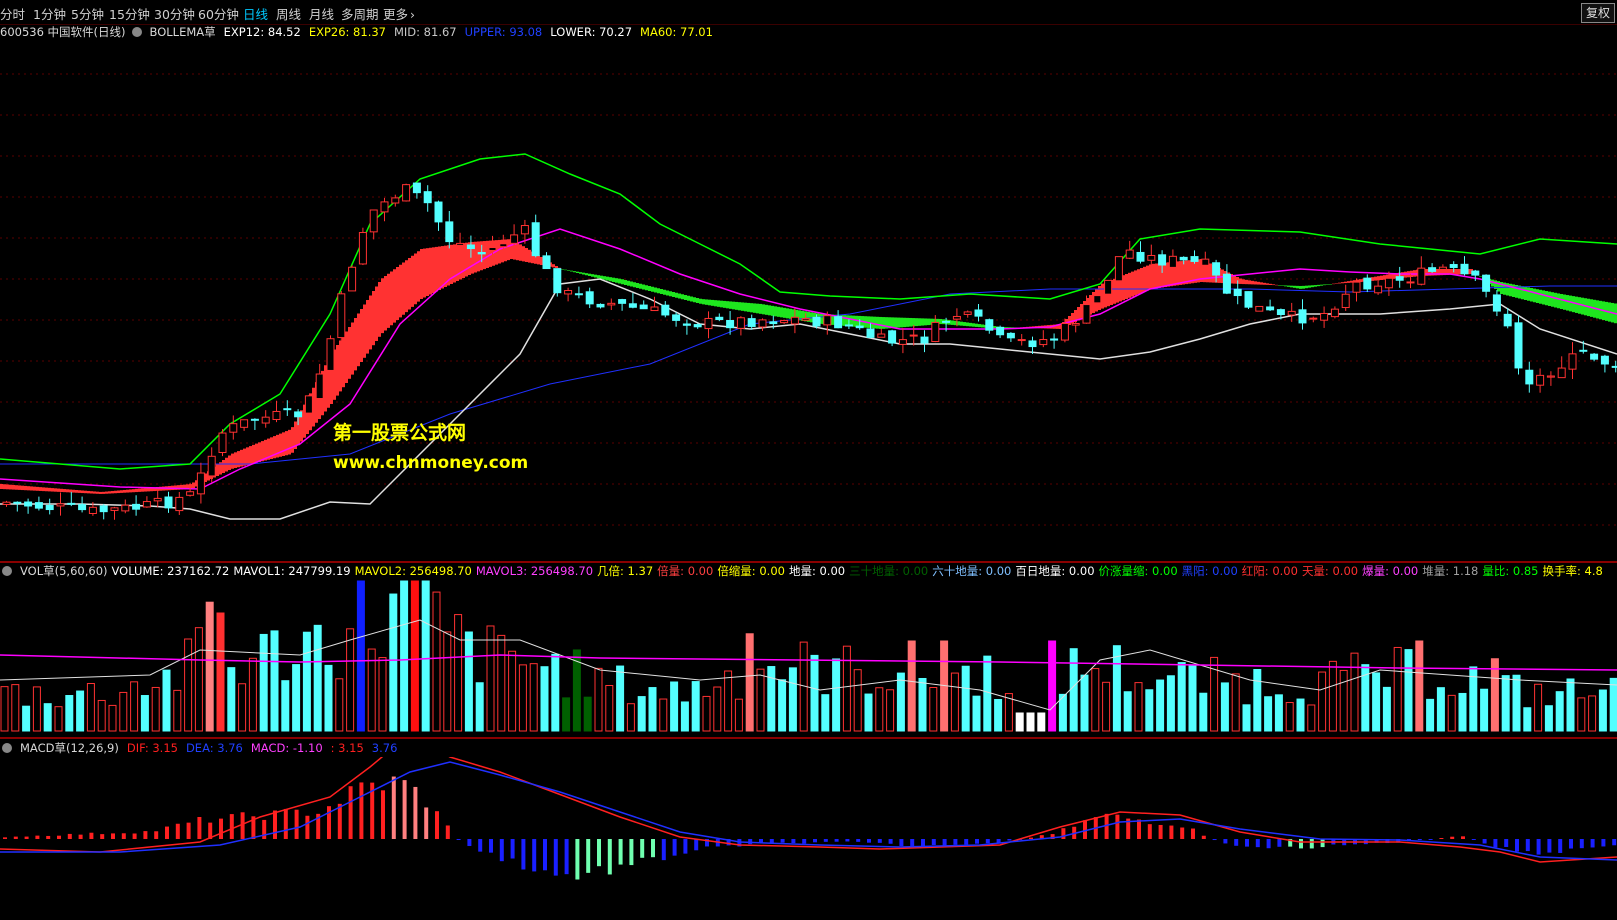  What do you see at coordinates (129, 13) in the screenshot?
I see `tab-15min: 15分钟` at bounding box center [129, 13].